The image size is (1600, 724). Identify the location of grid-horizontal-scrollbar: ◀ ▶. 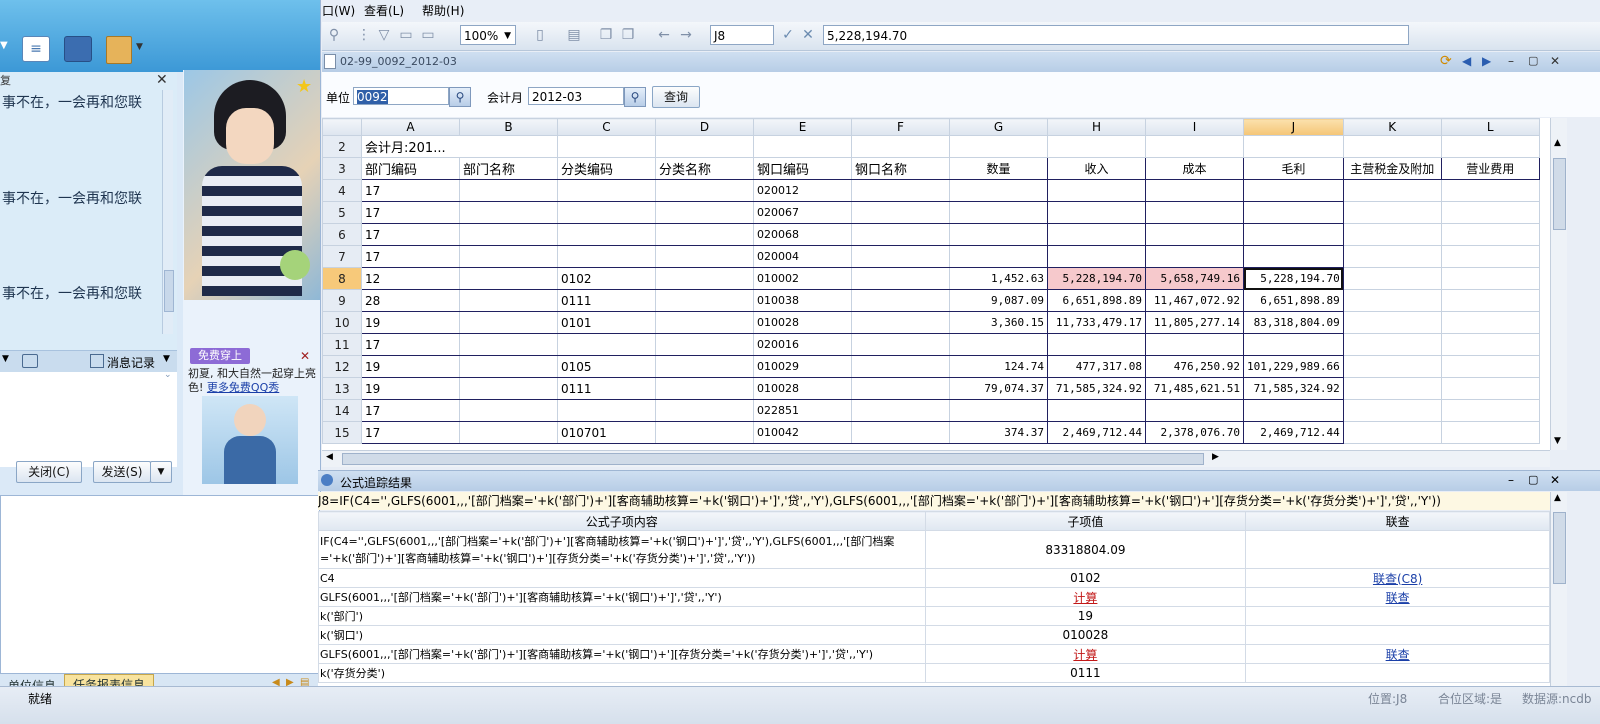
(936, 458).